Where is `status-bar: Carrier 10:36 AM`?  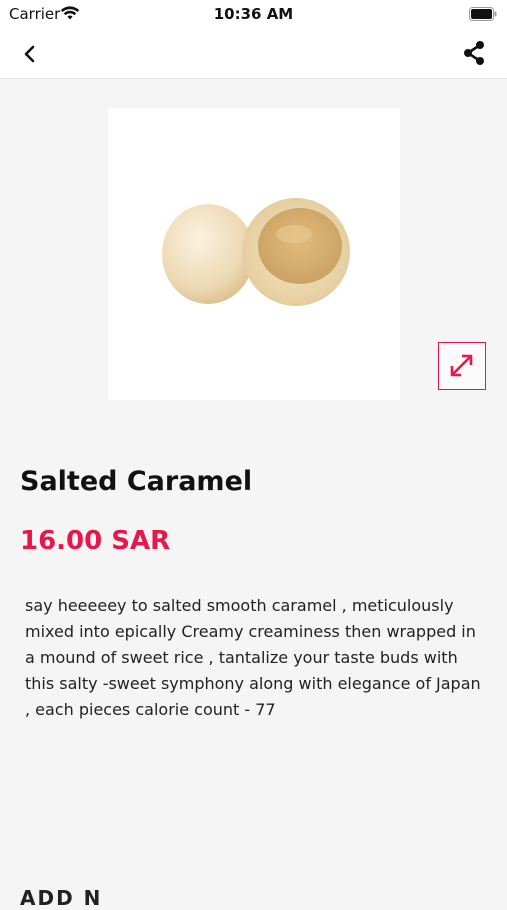 status-bar: Carrier 10:36 AM is located at coordinates (253, 14).